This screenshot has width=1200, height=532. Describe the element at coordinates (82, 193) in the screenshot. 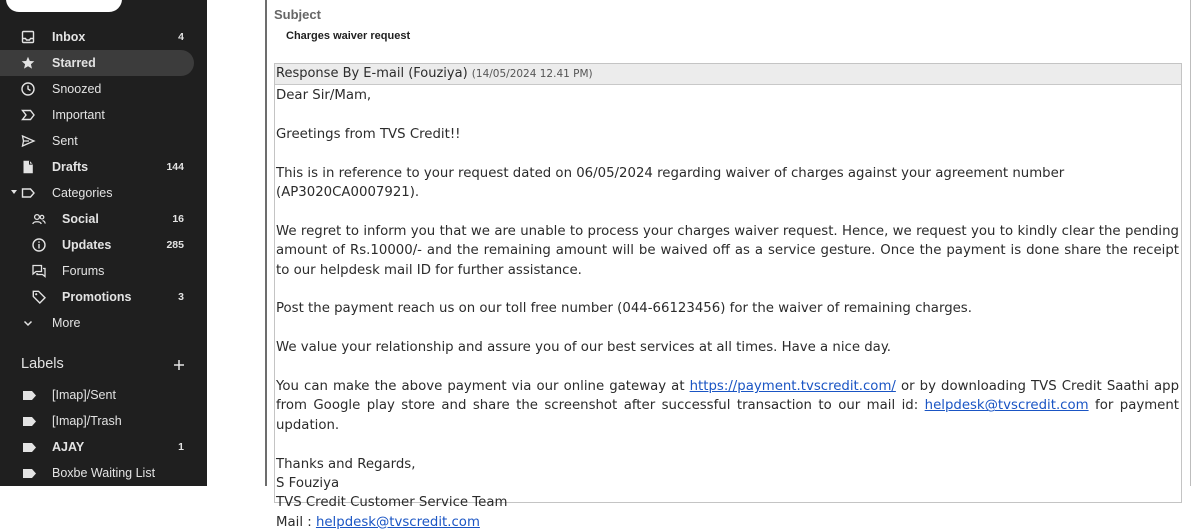

I see `sidebar-item-label: Categories` at that location.